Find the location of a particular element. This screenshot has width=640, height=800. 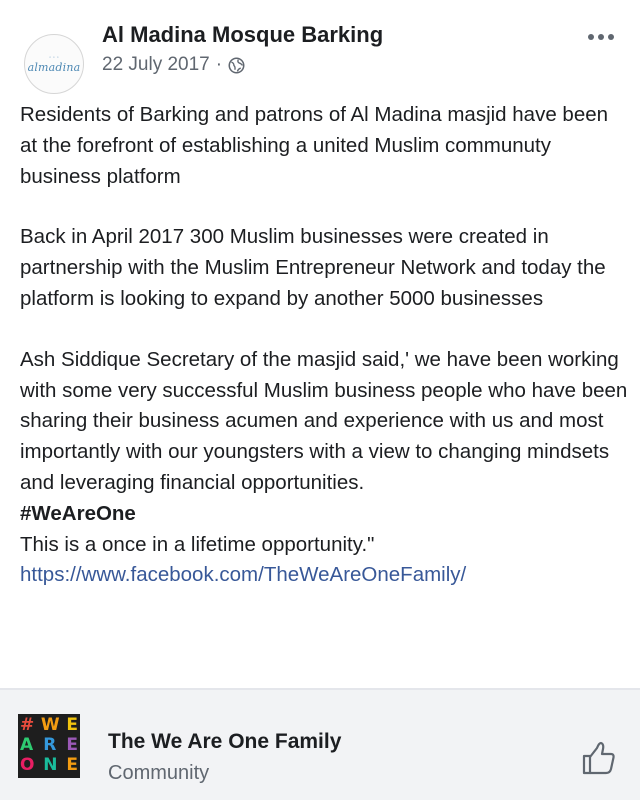

post-meta: 22 July 2017 · is located at coordinates (173, 65).